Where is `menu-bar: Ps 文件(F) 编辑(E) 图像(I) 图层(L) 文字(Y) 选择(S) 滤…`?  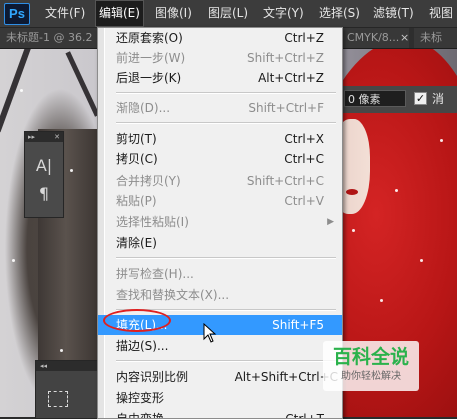 menu-bar: Ps 文件(F) 编辑(E) 图像(I) 图层(L) 文字(Y) 选择(S) 滤… is located at coordinates (228, 14).